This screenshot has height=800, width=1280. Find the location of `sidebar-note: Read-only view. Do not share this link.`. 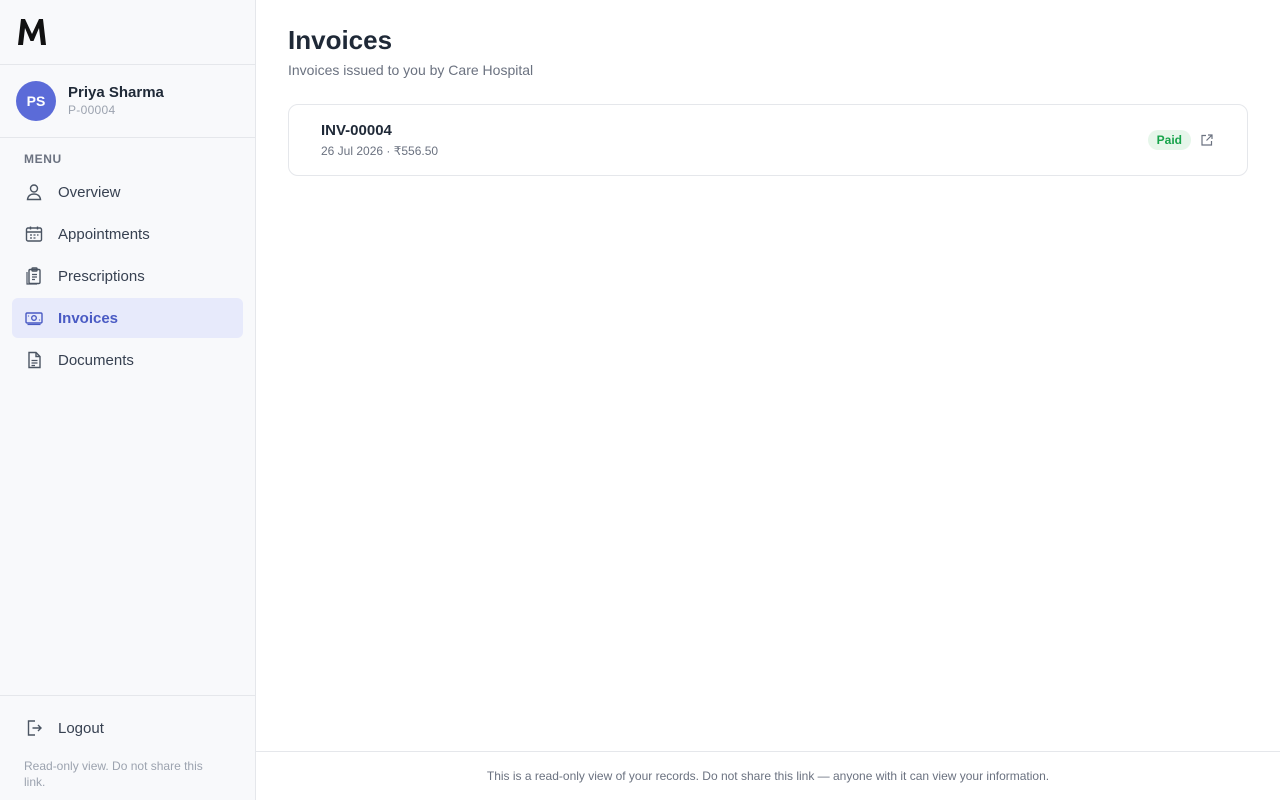

sidebar-note: Read-only view. Do not share this link. is located at coordinates (113, 774).